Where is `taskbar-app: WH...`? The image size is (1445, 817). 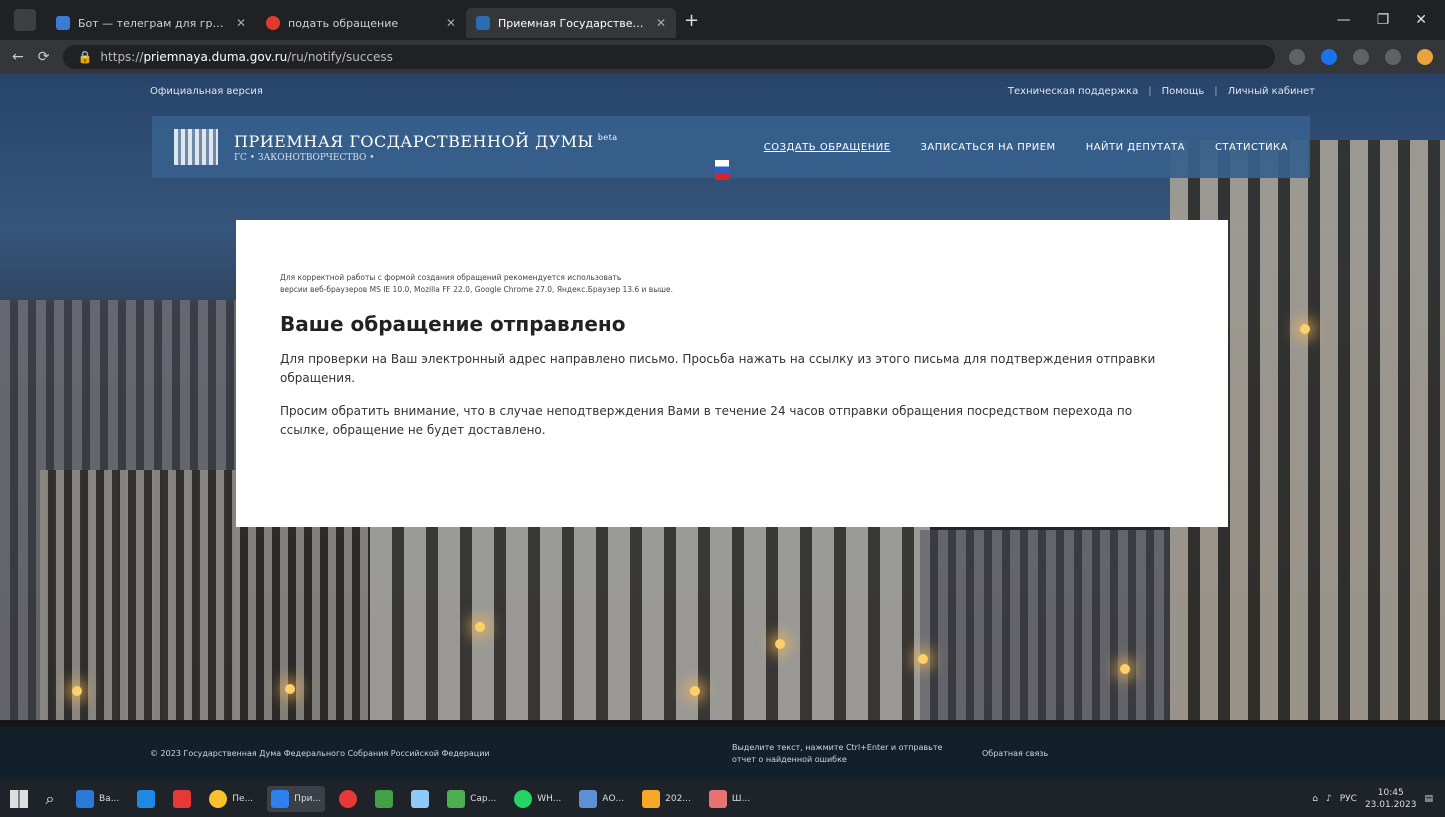 taskbar-app: WH... is located at coordinates (537, 799).